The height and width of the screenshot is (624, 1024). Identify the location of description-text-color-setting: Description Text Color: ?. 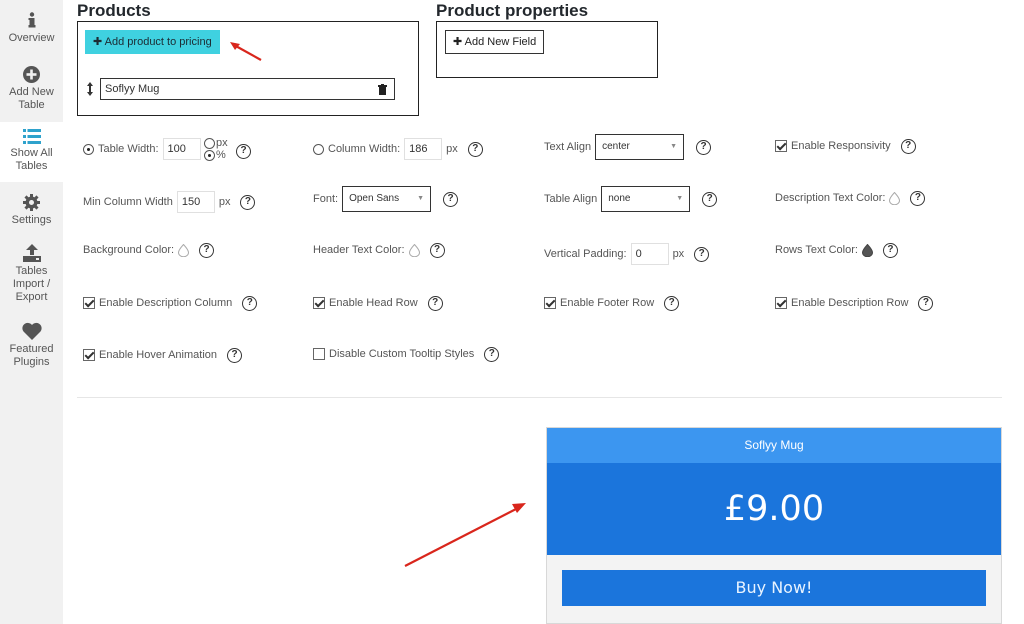
(850, 198).